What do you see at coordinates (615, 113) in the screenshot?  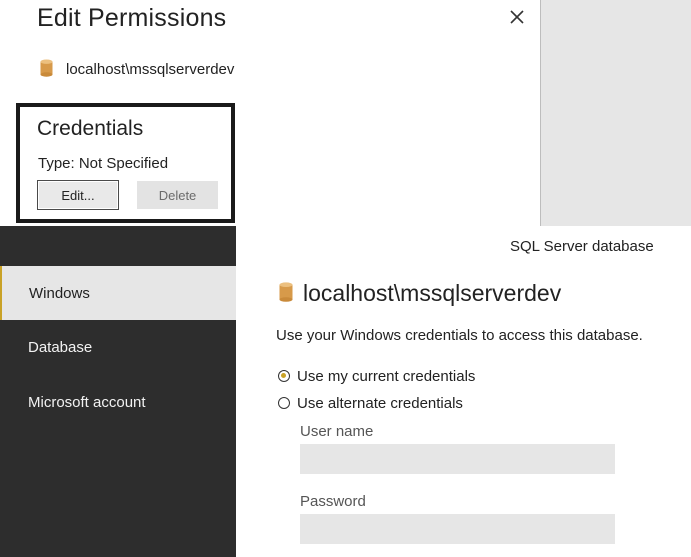 I see `background-area` at bounding box center [615, 113].